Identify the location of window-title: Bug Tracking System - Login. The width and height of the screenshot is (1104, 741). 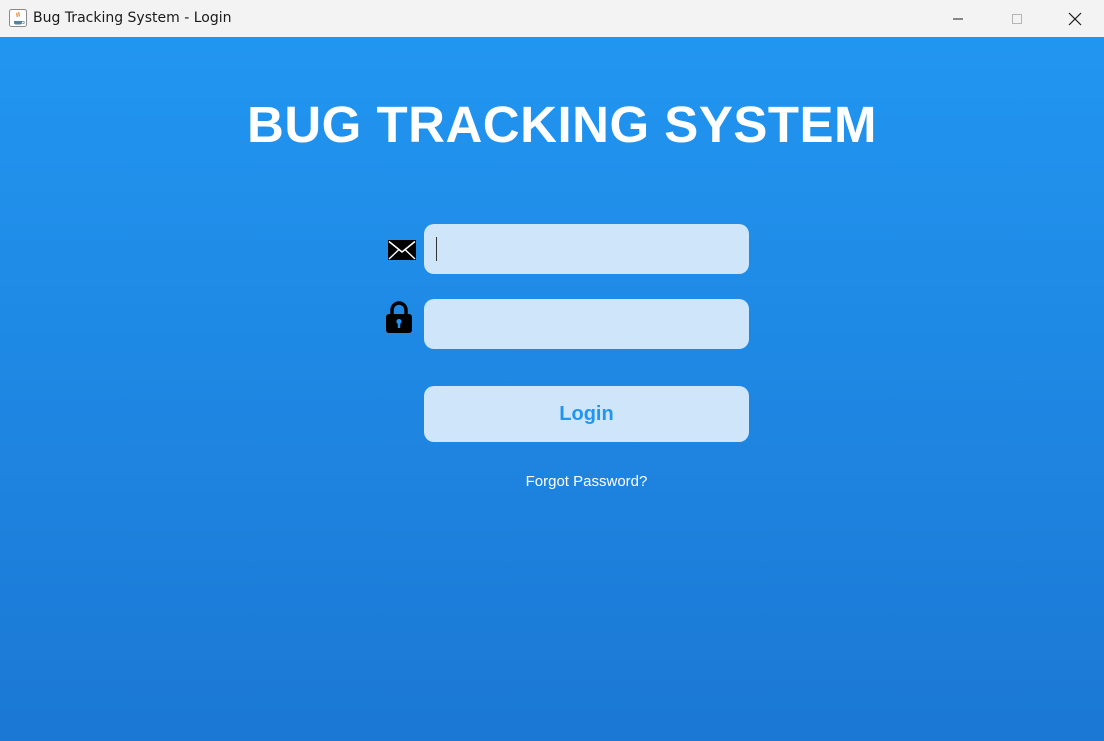
(132, 18).